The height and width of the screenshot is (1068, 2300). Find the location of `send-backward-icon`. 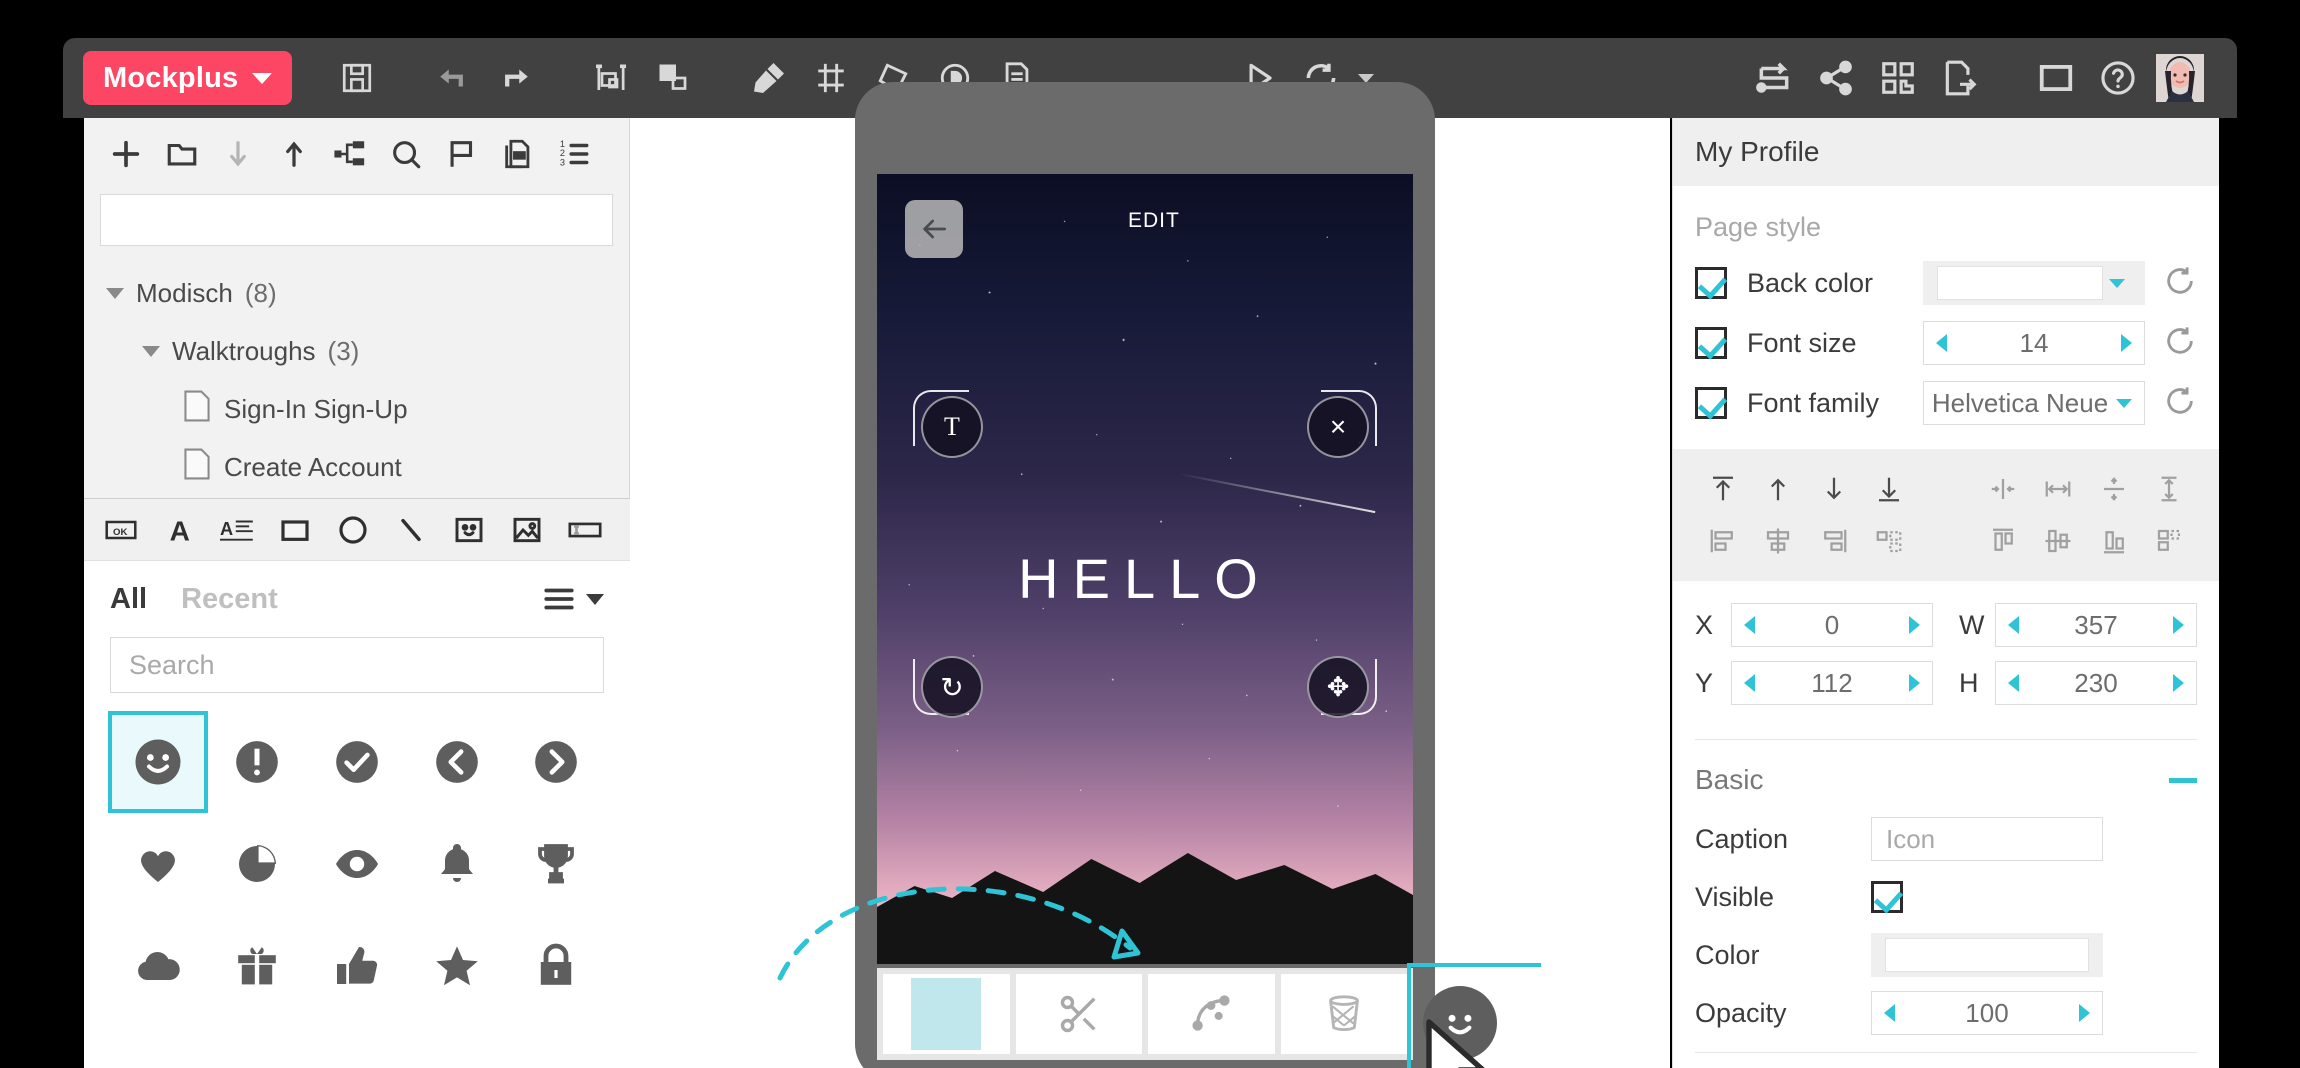

send-backward-icon is located at coordinates (1834, 489).